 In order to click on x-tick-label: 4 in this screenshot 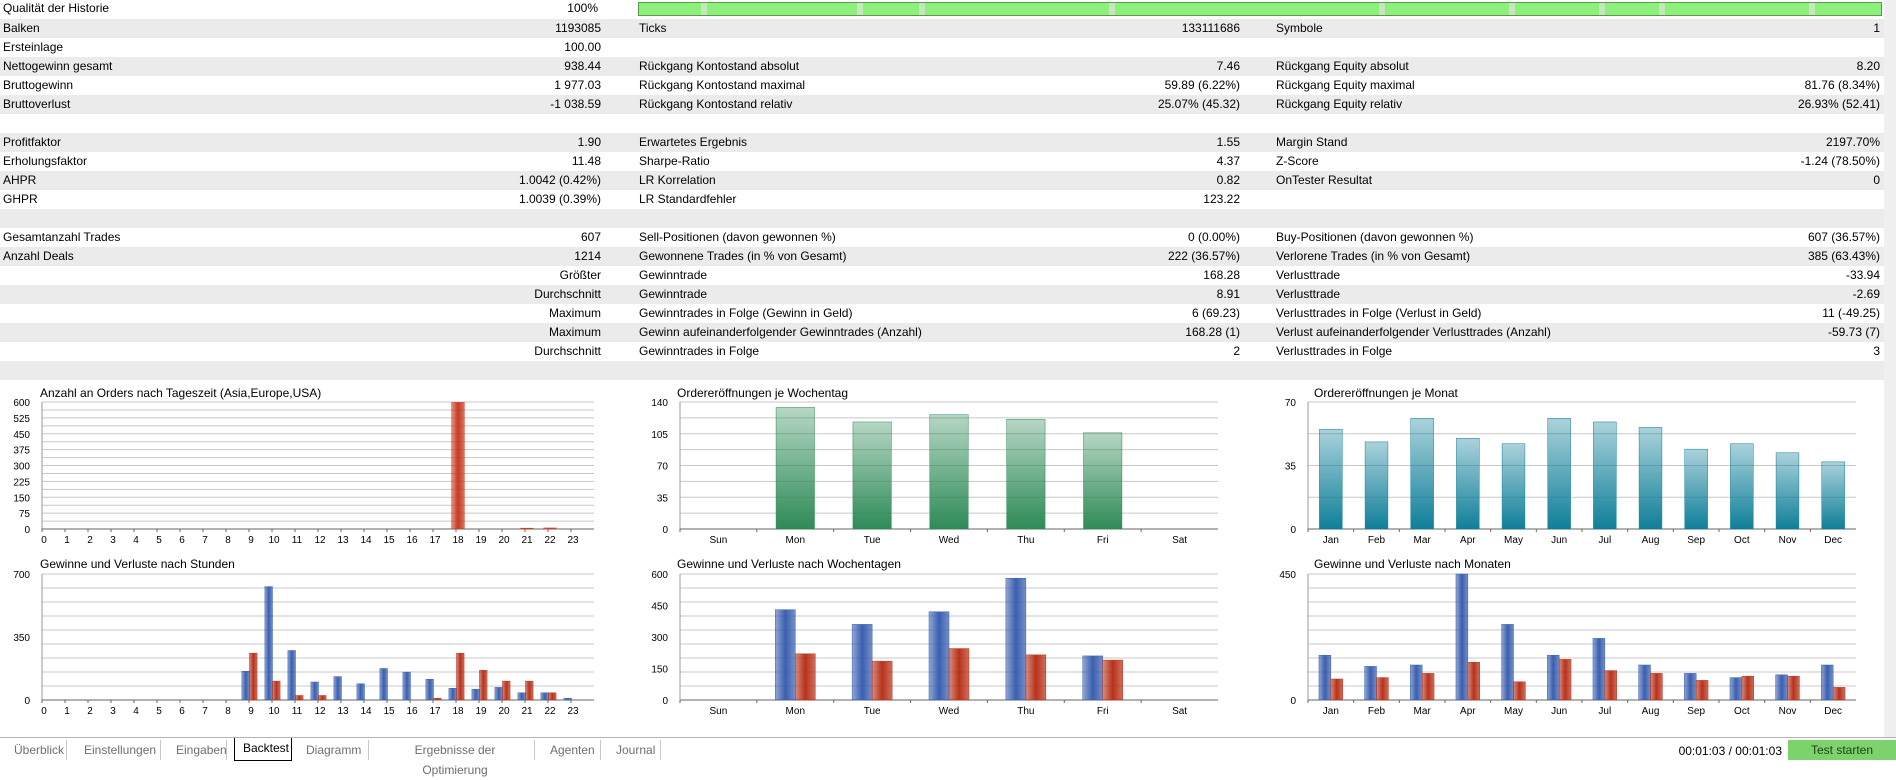, I will do `click(136, 540)`.